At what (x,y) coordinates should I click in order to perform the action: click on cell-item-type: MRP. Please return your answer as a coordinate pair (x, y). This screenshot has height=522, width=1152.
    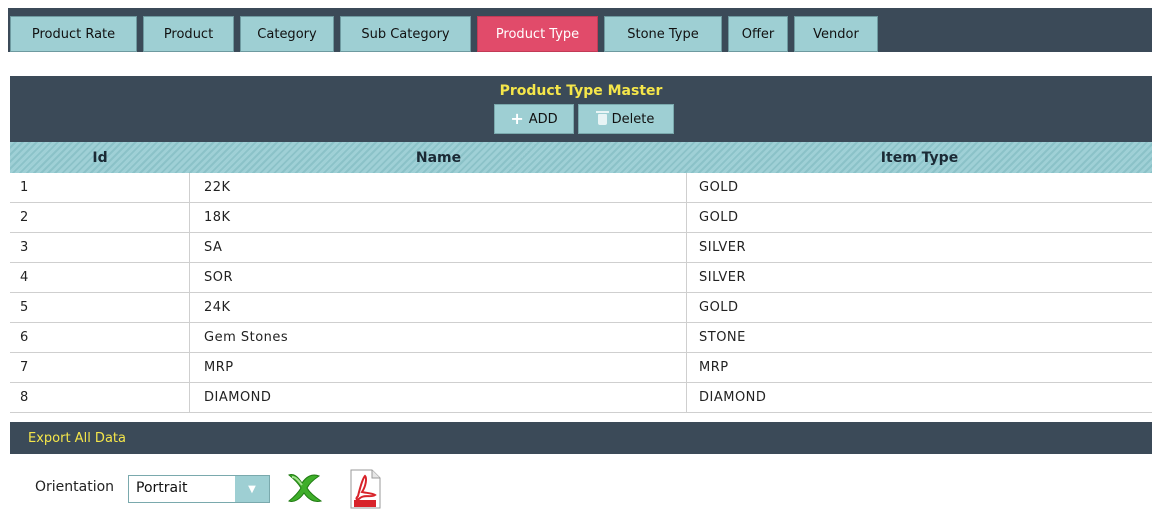
    Looking at the image, I should click on (714, 367).